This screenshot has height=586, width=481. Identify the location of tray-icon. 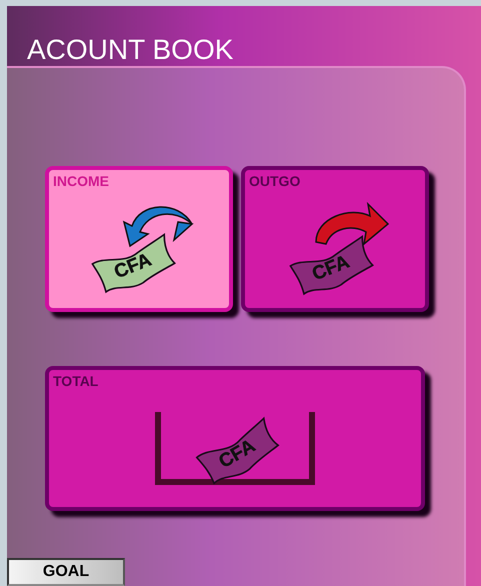
(235, 448).